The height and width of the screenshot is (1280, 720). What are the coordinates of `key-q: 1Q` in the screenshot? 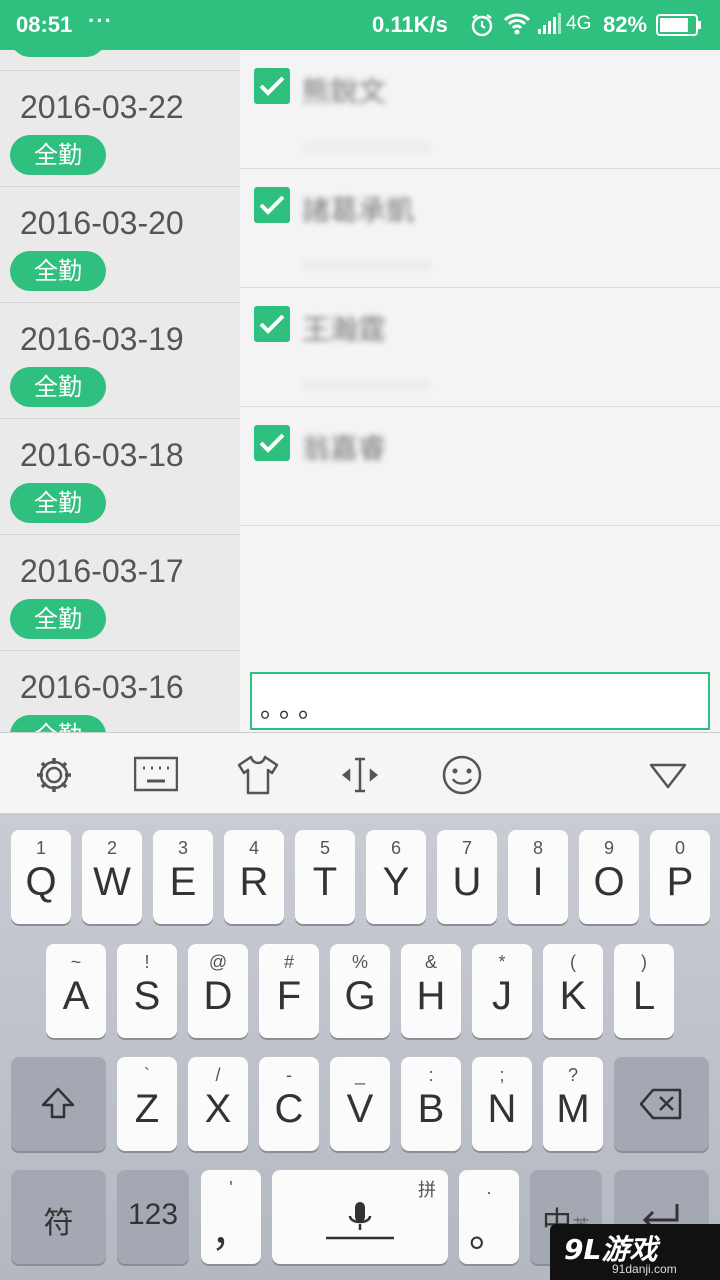 It's located at (41, 877).